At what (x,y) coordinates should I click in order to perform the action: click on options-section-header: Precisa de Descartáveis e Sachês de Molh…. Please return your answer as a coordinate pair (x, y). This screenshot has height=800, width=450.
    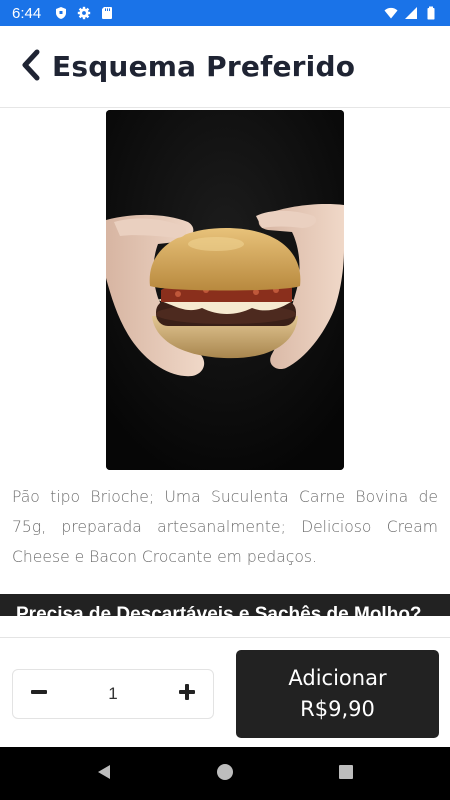
    Looking at the image, I should click on (225, 605).